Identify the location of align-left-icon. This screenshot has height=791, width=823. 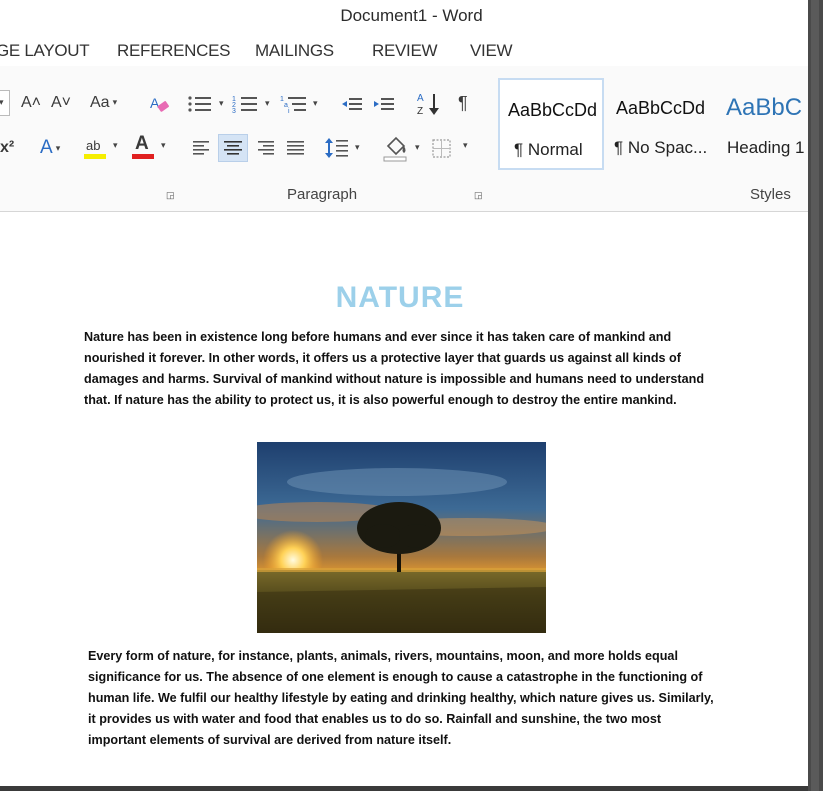
(201, 148).